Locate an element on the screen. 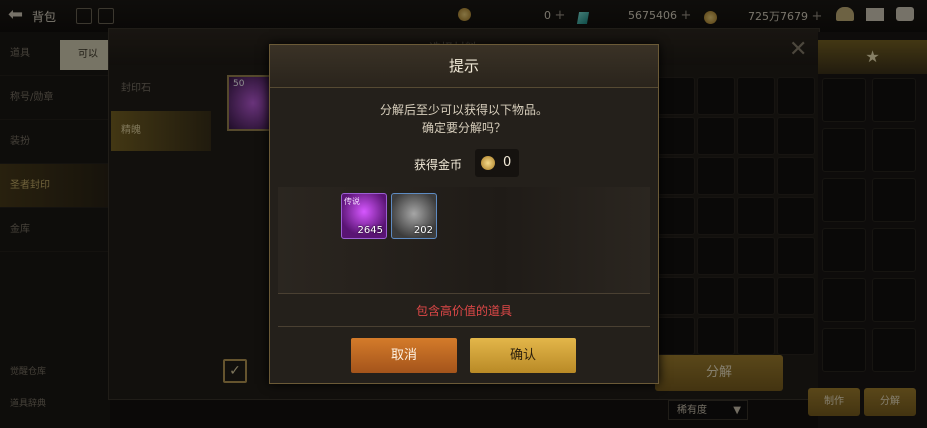 The height and width of the screenshot is (428, 927). high-value-warning: 包含高价值的道具 is located at coordinates (463, 311).